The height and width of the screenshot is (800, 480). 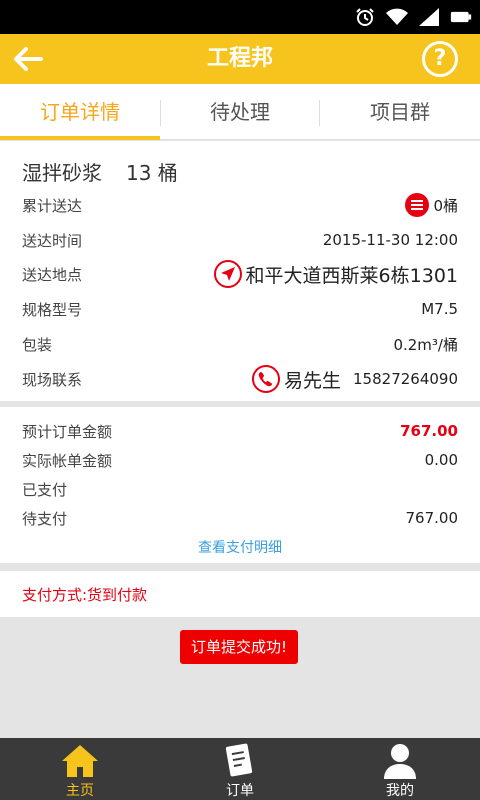 What do you see at coordinates (240, 344) in the screenshot?
I see `package-row: 包装 0.2m³/桶` at bounding box center [240, 344].